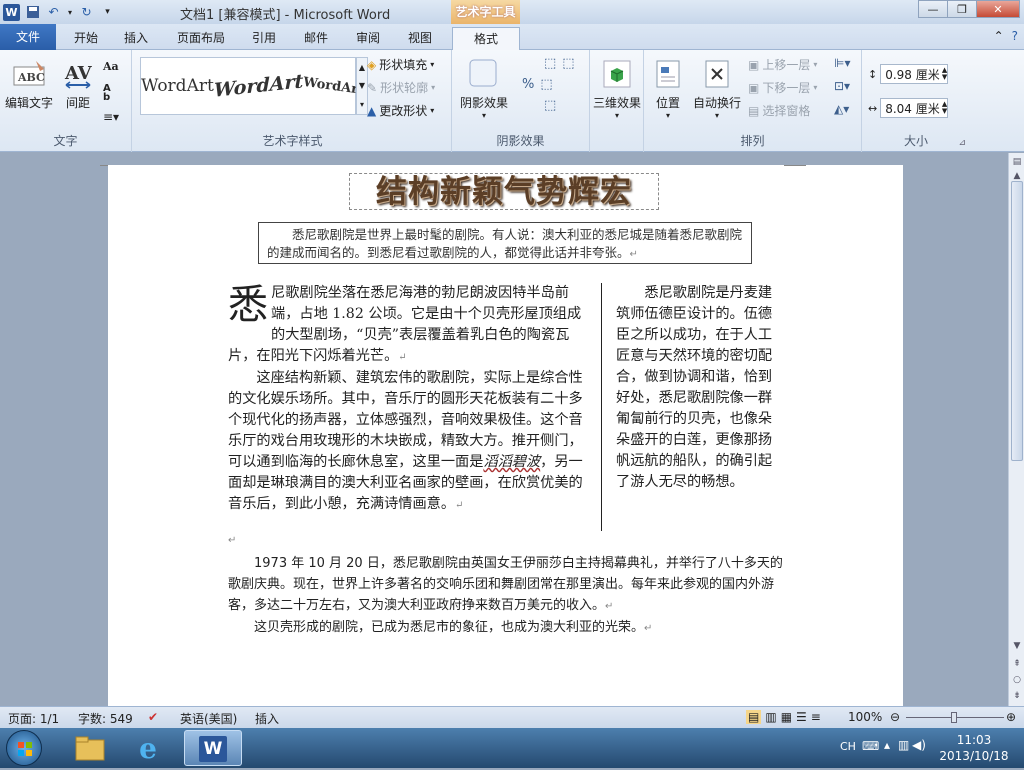  I want to click on vertical-text-button: Ab, so click(107, 93).